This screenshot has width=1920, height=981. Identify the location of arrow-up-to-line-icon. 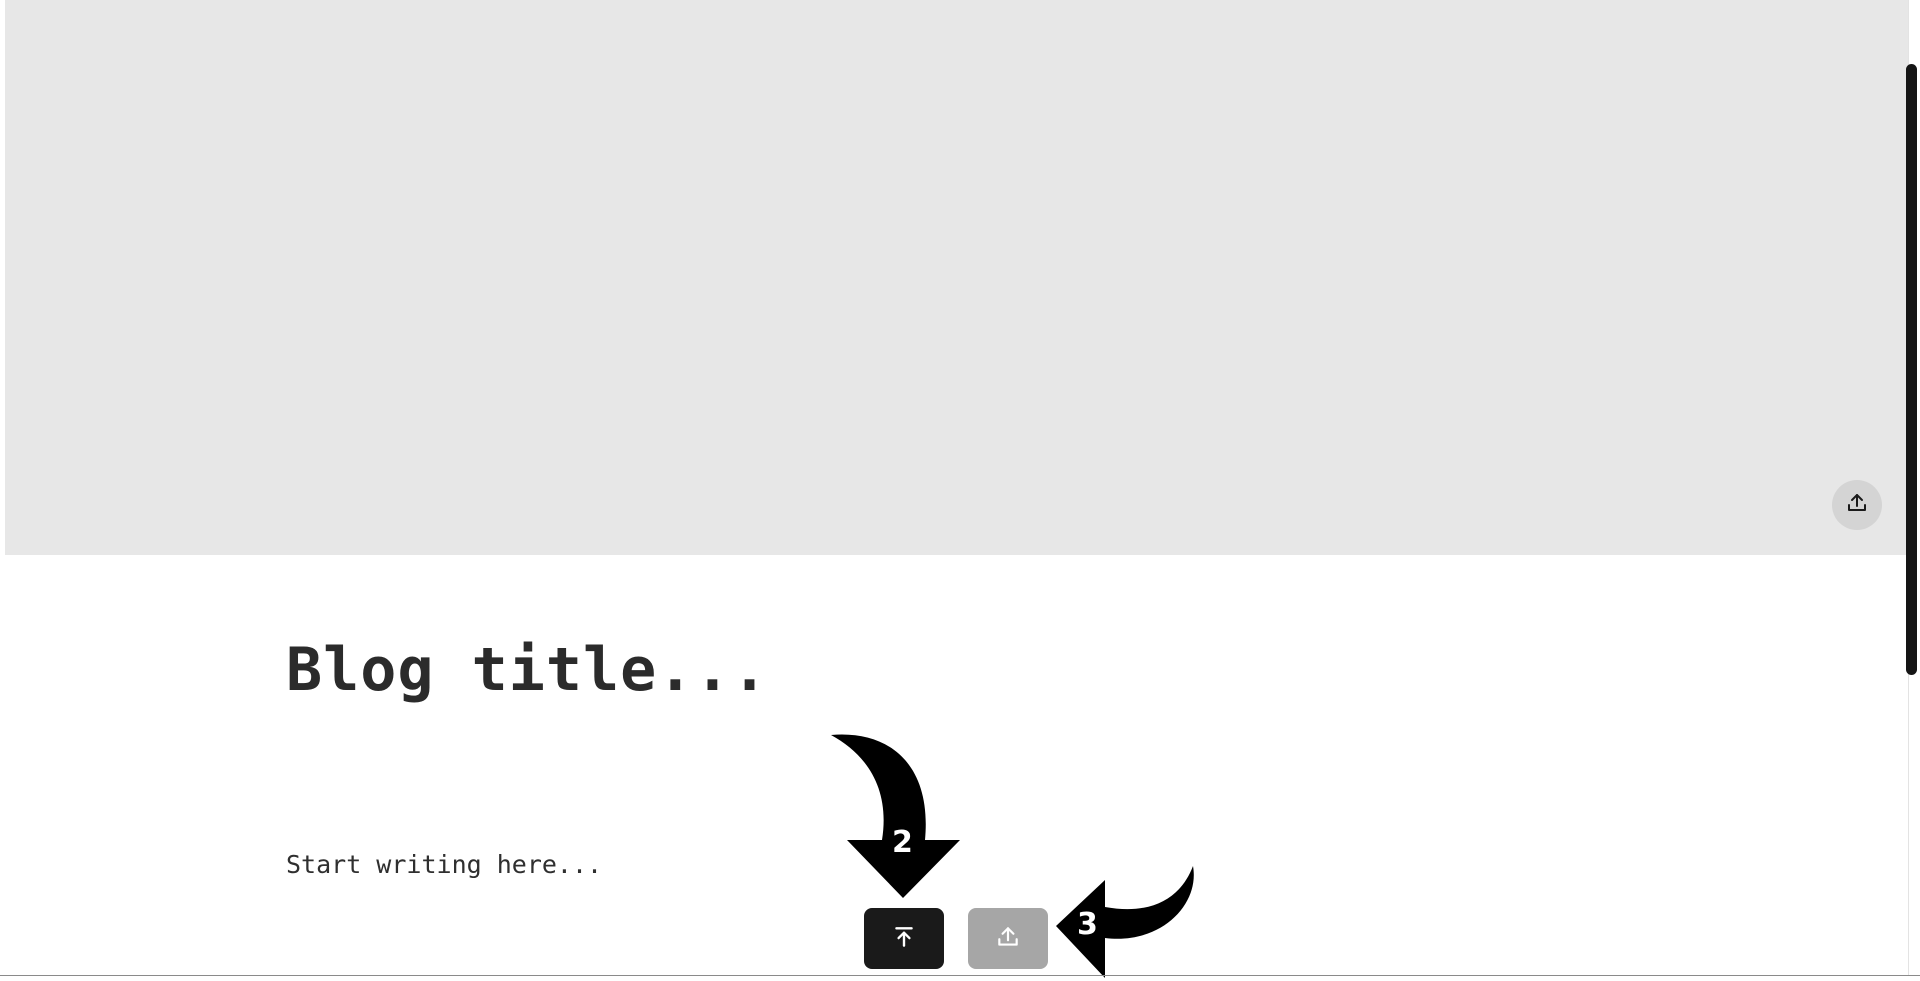
(904, 939).